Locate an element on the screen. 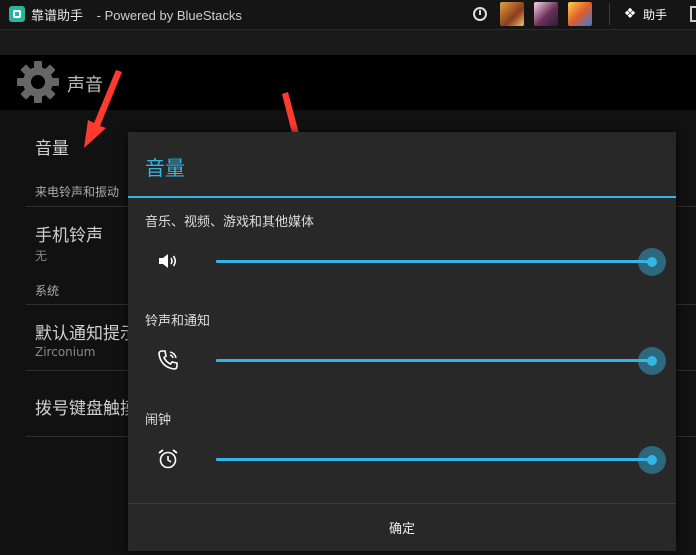  window-restore-icon is located at coordinates (693, 14).